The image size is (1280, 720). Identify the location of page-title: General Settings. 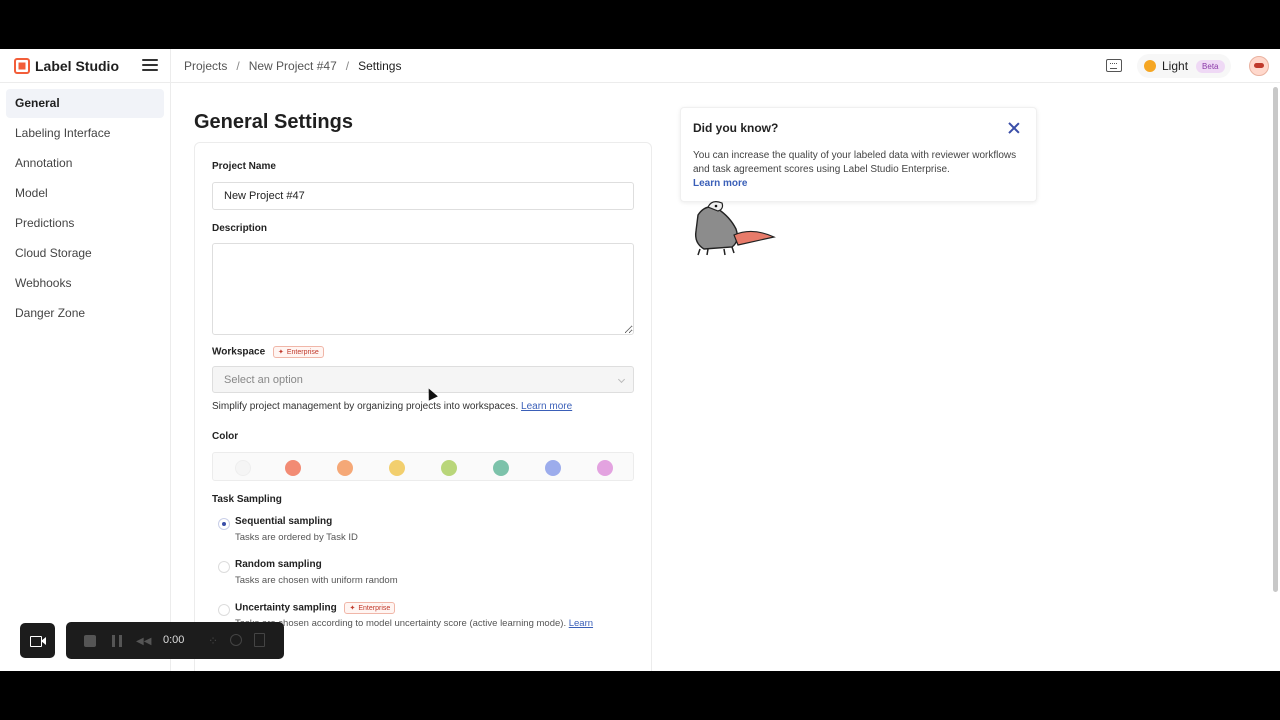
(273, 122).